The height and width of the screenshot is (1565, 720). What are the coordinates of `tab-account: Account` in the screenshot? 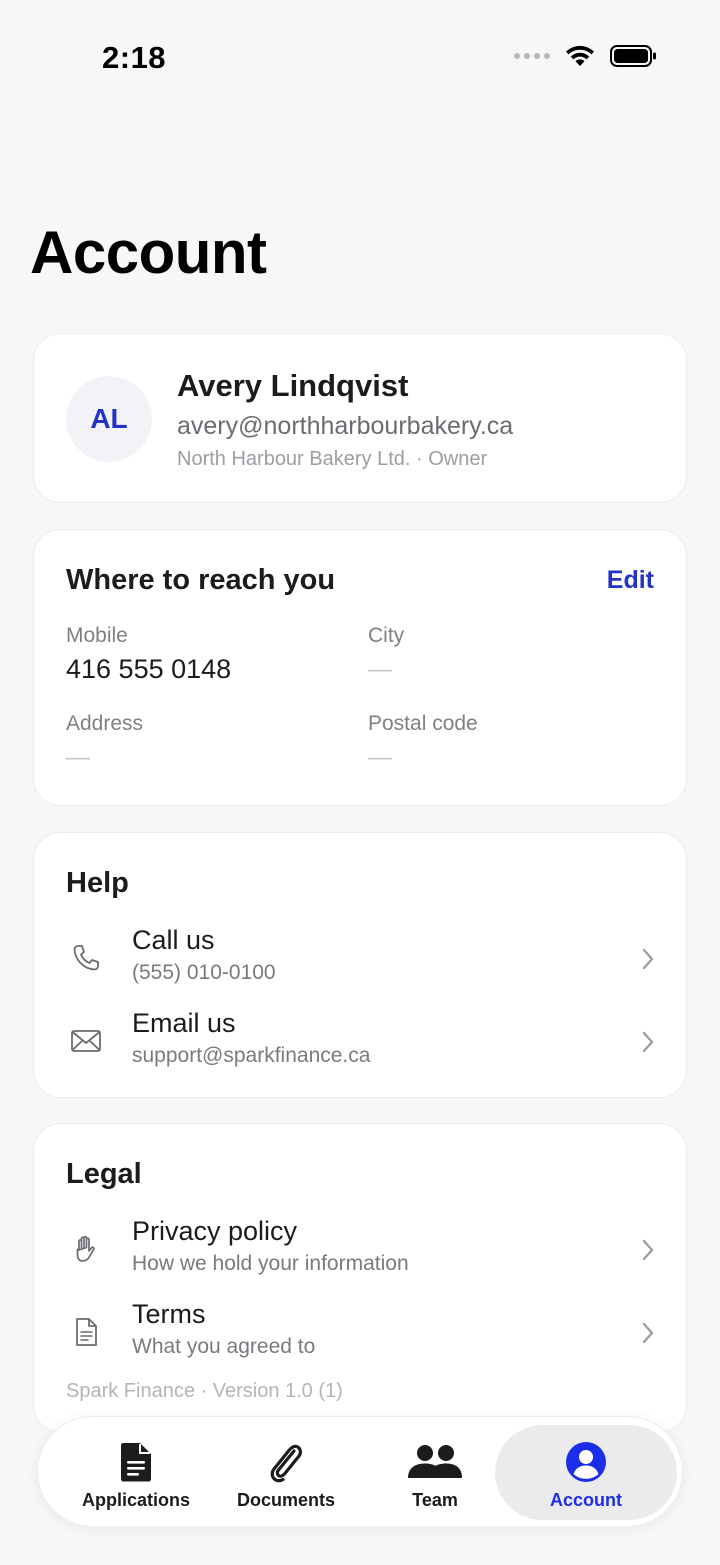 It's located at (586, 1472).